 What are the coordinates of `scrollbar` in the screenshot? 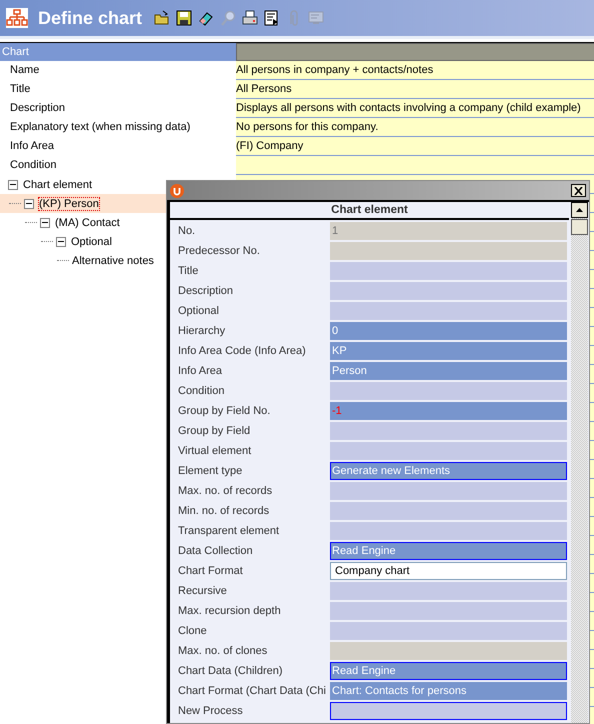 It's located at (579, 462).